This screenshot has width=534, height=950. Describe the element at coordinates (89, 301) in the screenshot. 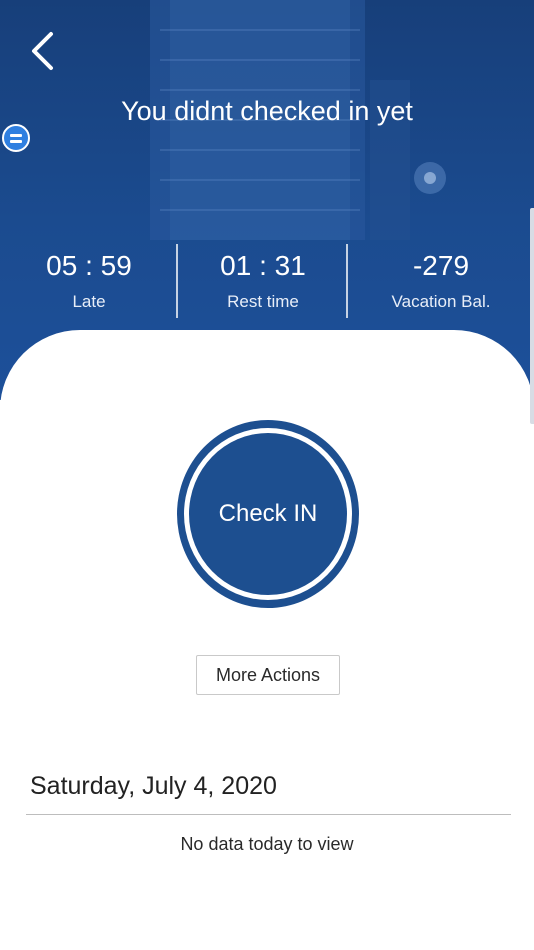

I see `stat-late-label: Late` at that location.